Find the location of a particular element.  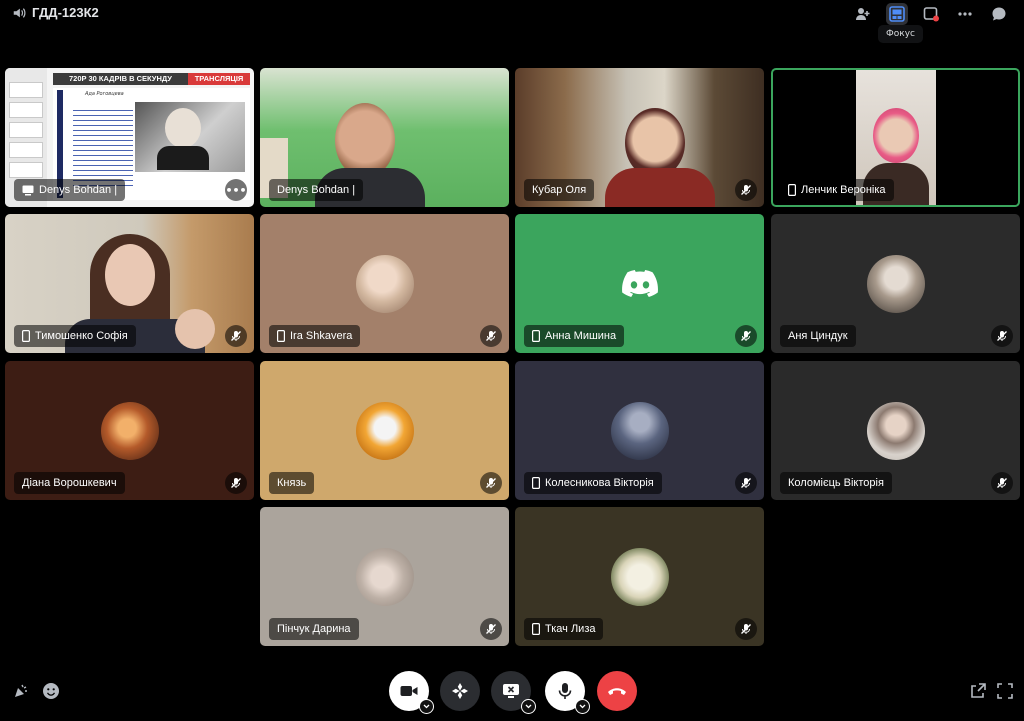

participant-nametag: Колесникова Вікторія is located at coordinates (593, 483).